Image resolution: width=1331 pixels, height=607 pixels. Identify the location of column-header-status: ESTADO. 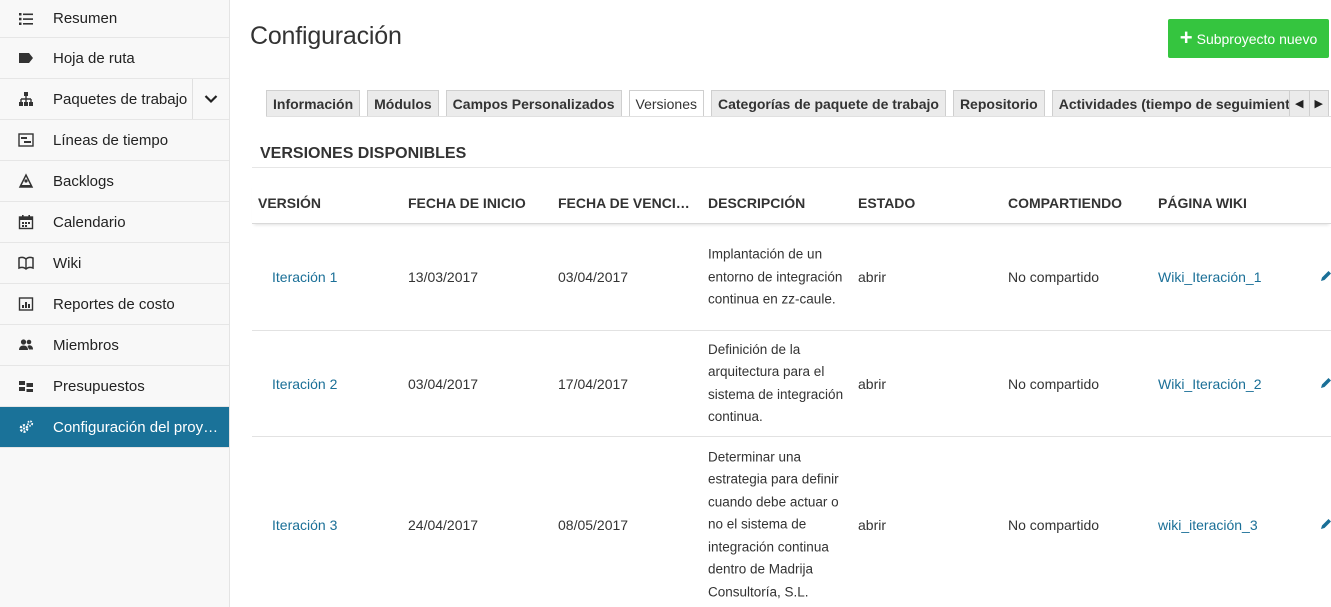
(886, 203).